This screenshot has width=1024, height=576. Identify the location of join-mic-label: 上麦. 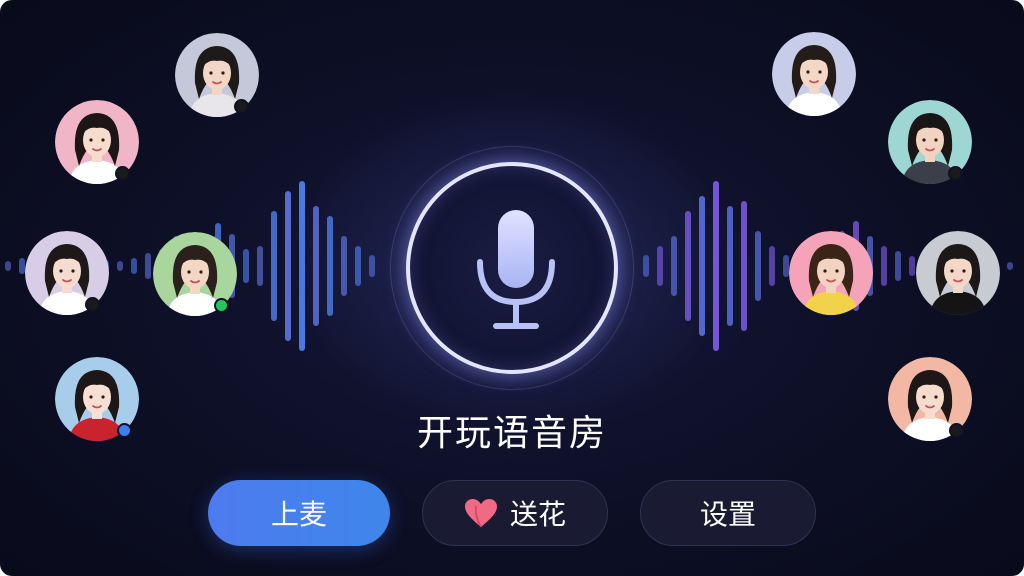
(298, 514).